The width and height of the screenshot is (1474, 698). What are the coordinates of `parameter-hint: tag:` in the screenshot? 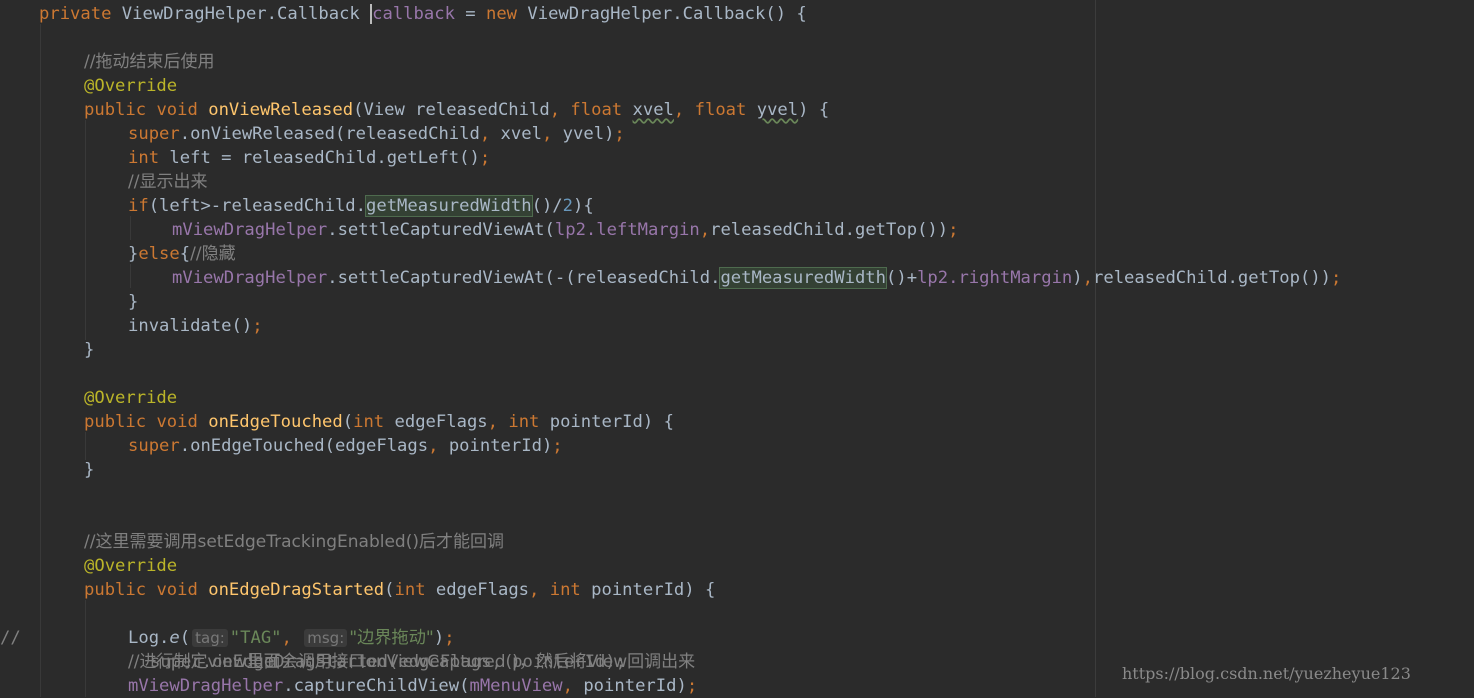 It's located at (210, 638).